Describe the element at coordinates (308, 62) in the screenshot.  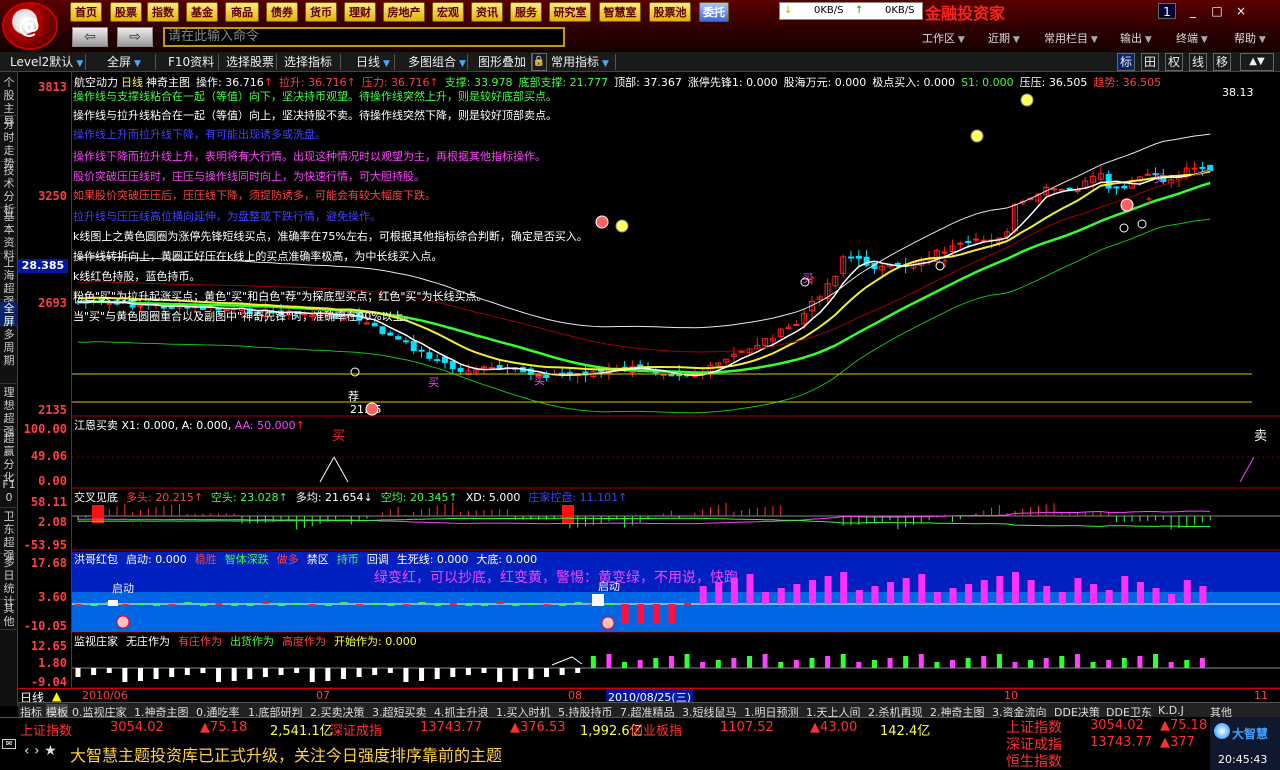
I see `toolbar-item: 选择指标` at that location.